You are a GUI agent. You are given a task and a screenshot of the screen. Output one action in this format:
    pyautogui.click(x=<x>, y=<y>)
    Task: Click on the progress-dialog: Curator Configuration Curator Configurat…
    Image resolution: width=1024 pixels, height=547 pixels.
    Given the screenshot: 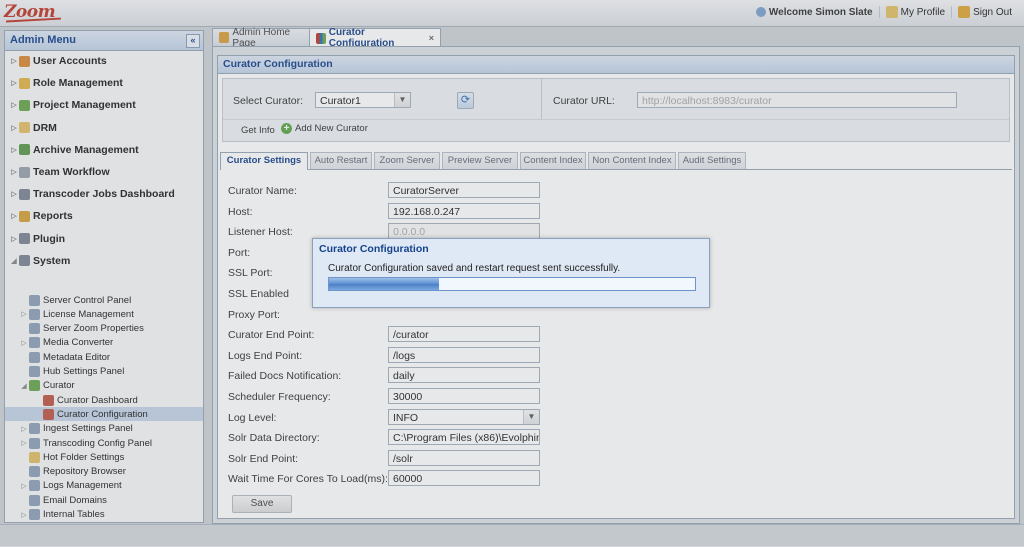 What is the action you would take?
    pyautogui.click(x=511, y=273)
    